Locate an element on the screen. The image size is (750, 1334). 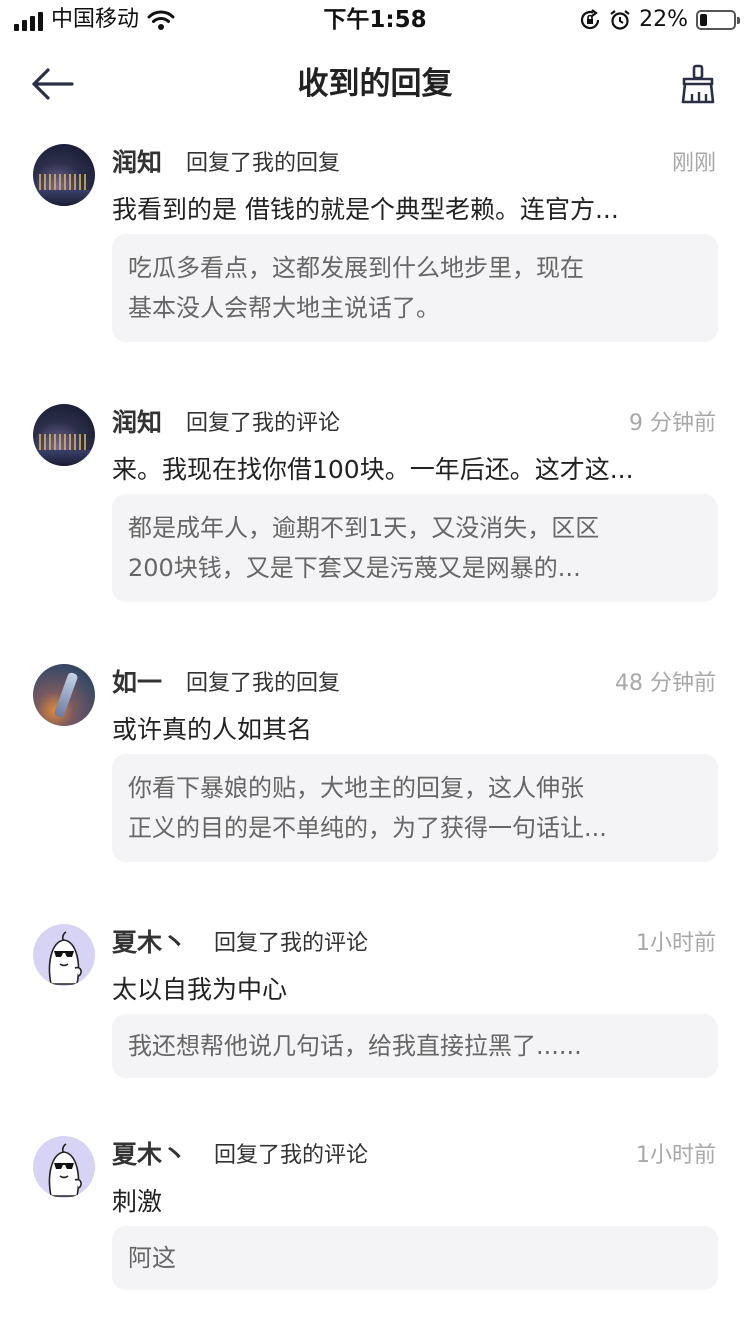
reply-text: 刺激 is located at coordinates (407, 1202).